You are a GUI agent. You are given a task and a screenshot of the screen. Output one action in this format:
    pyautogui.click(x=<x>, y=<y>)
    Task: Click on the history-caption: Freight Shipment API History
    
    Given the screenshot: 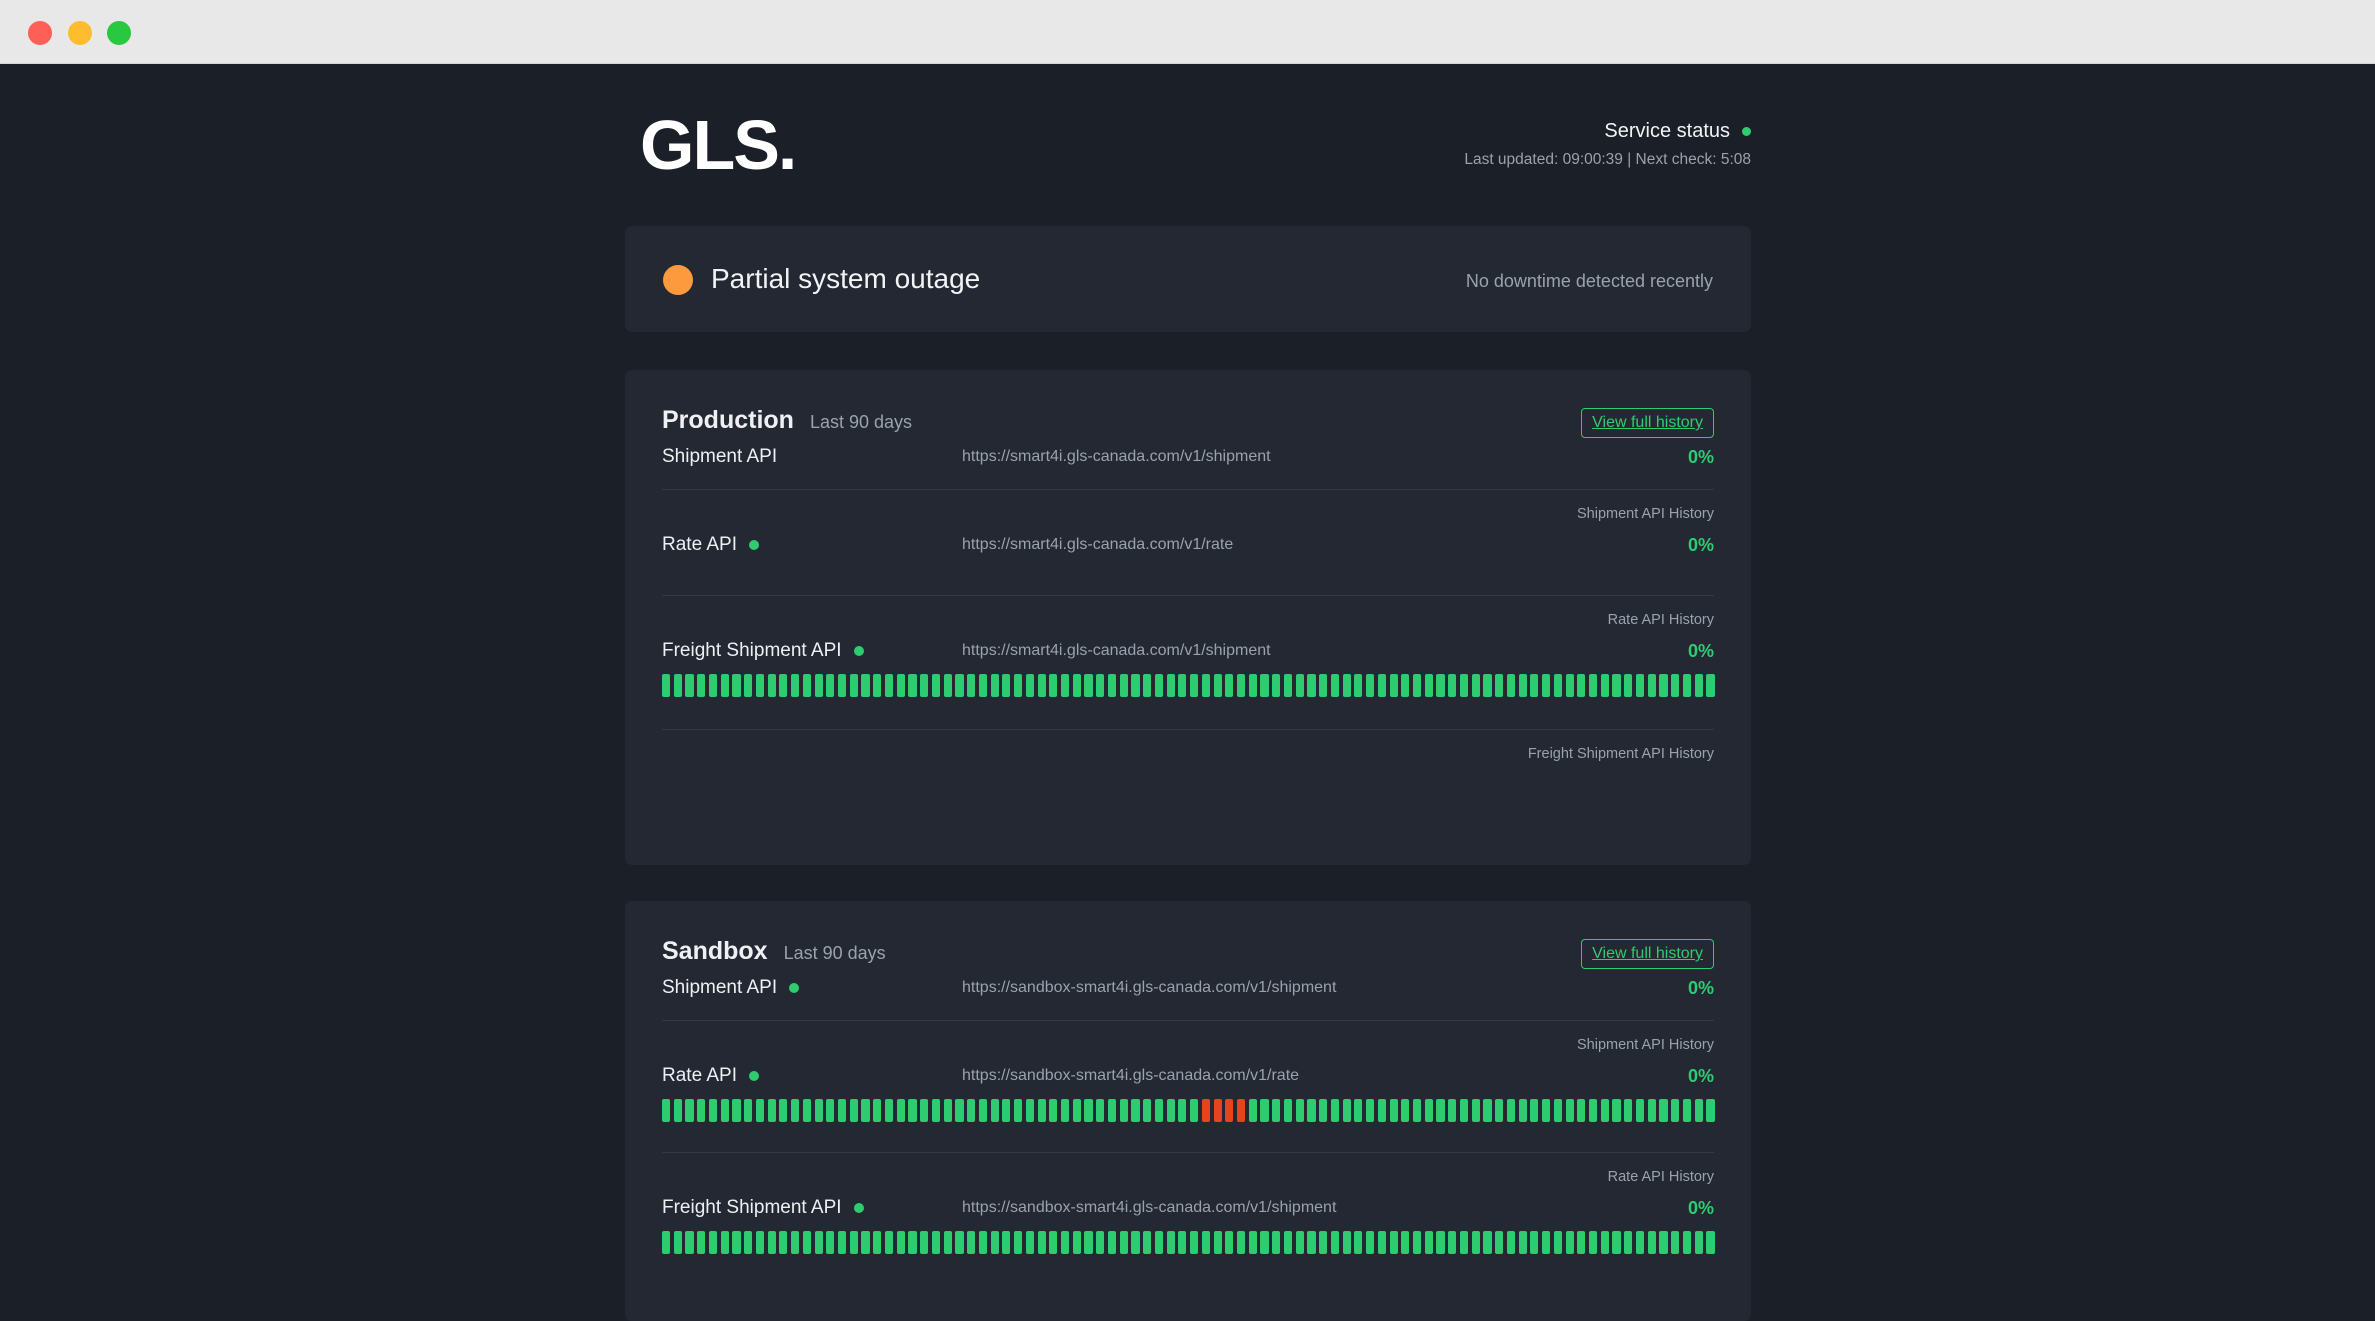 What is the action you would take?
    pyautogui.click(x=1188, y=754)
    